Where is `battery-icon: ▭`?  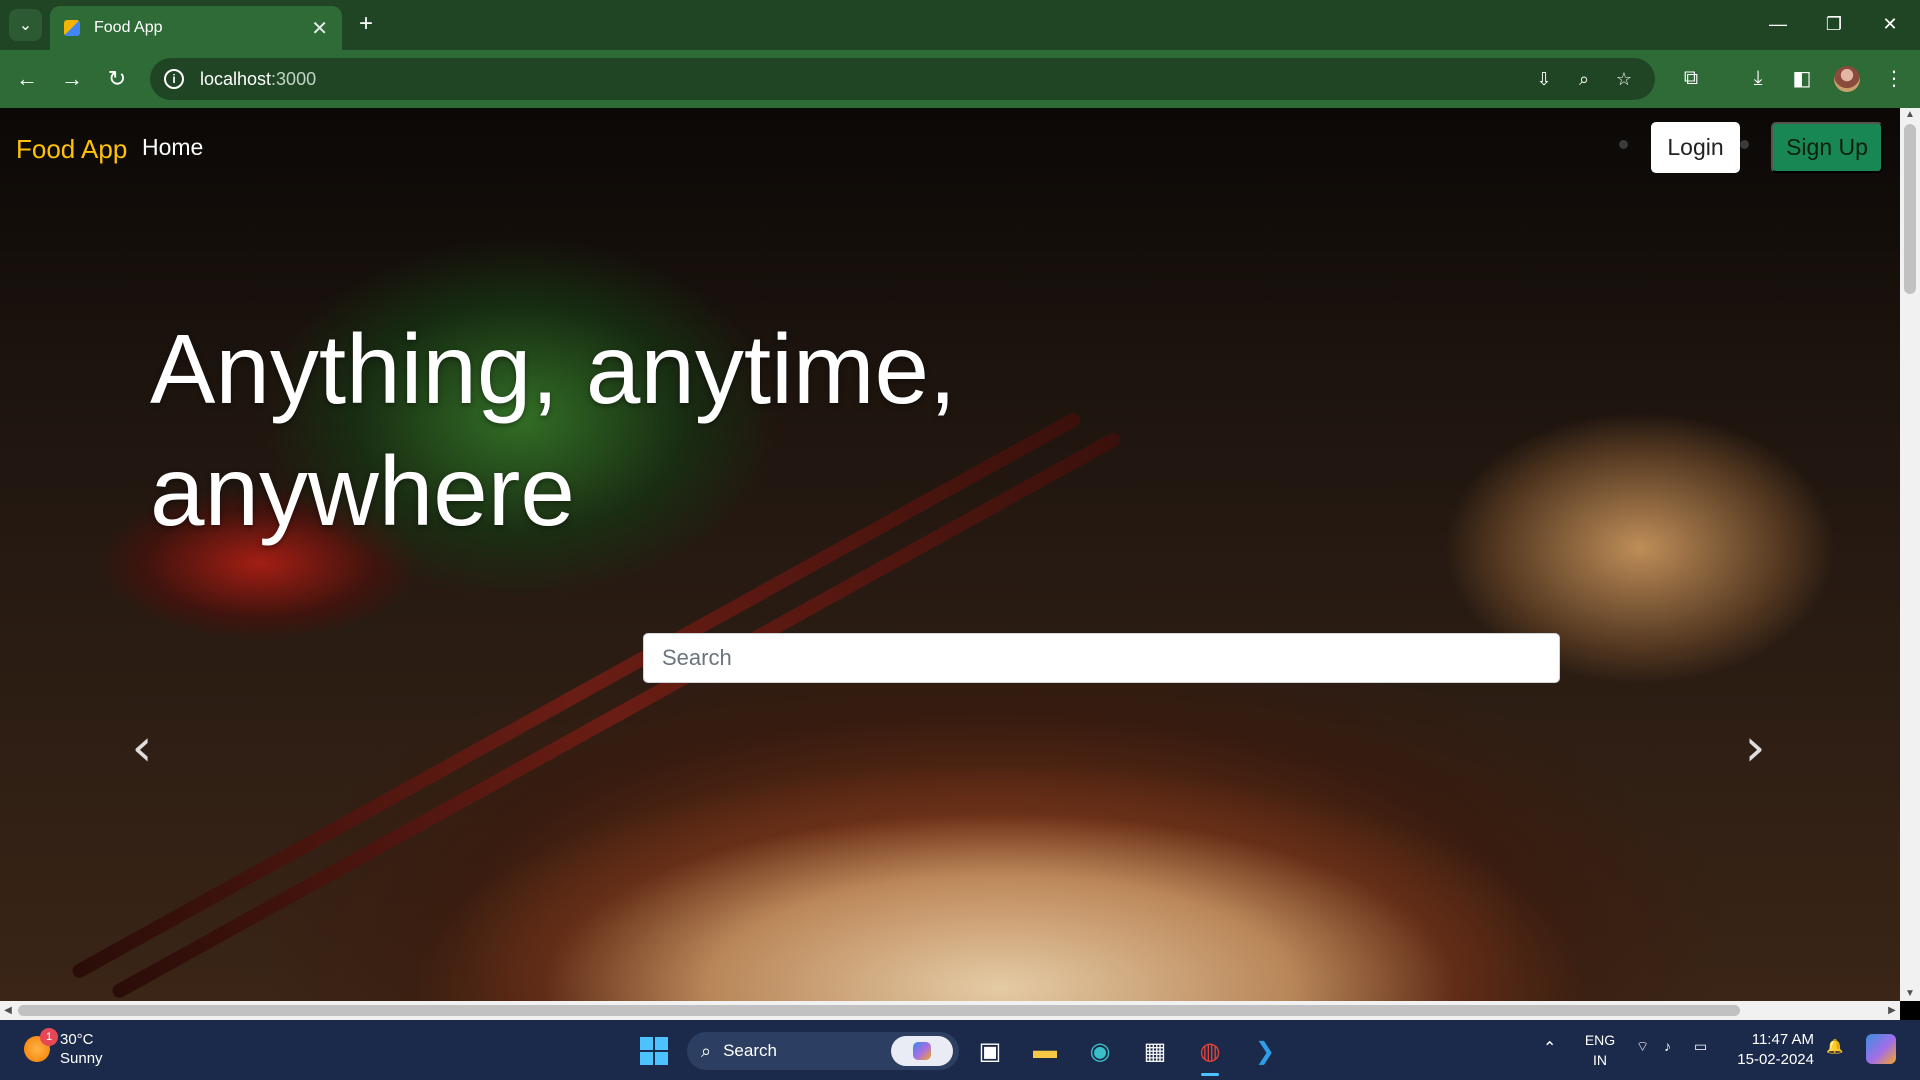
battery-icon: ▭ is located at coordinates (1700, 1046).